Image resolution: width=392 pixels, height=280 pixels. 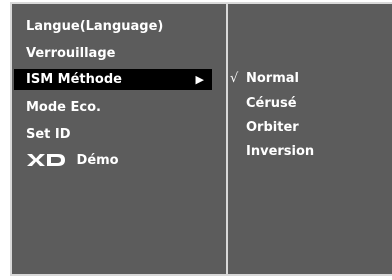 I want to click on check-mark-icon: √, so click(x=234, y=78).